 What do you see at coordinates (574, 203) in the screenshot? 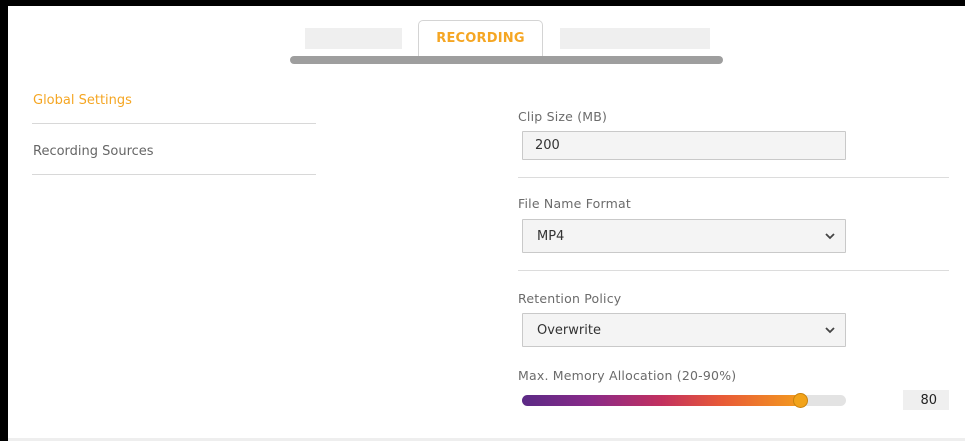
I see `file-name-format-label: File Name Format` at bounding box center [574, 203].